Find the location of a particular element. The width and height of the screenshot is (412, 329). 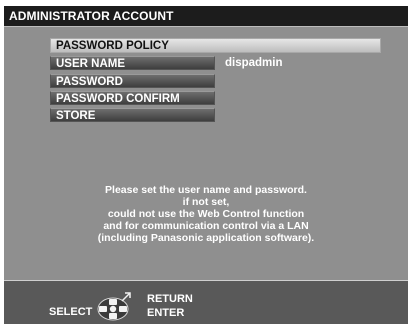

menu-item-password-policy: PASSWORD POLICY is located at coordinates (215, 45).